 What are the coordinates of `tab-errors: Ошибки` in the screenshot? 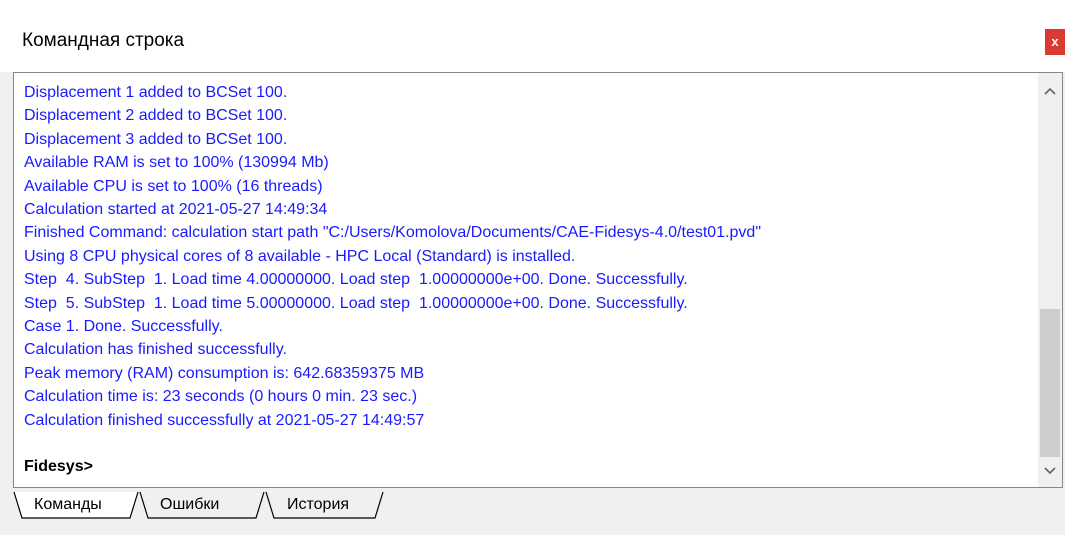 It's located at (189, 505).